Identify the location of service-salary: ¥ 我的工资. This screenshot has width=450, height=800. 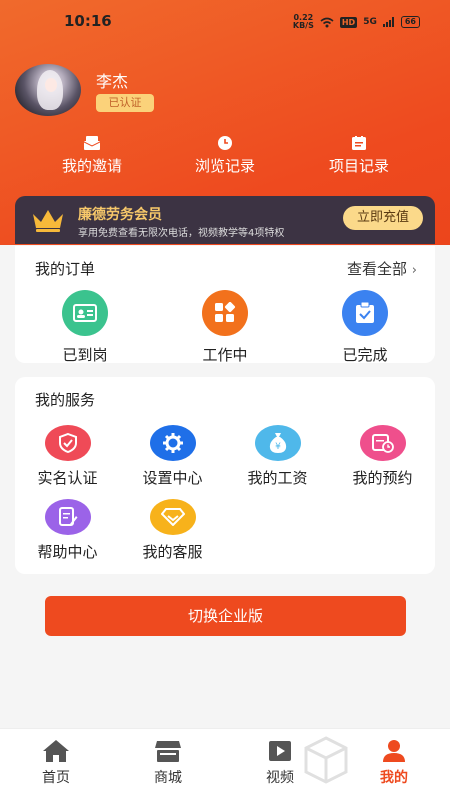
(277, 456).